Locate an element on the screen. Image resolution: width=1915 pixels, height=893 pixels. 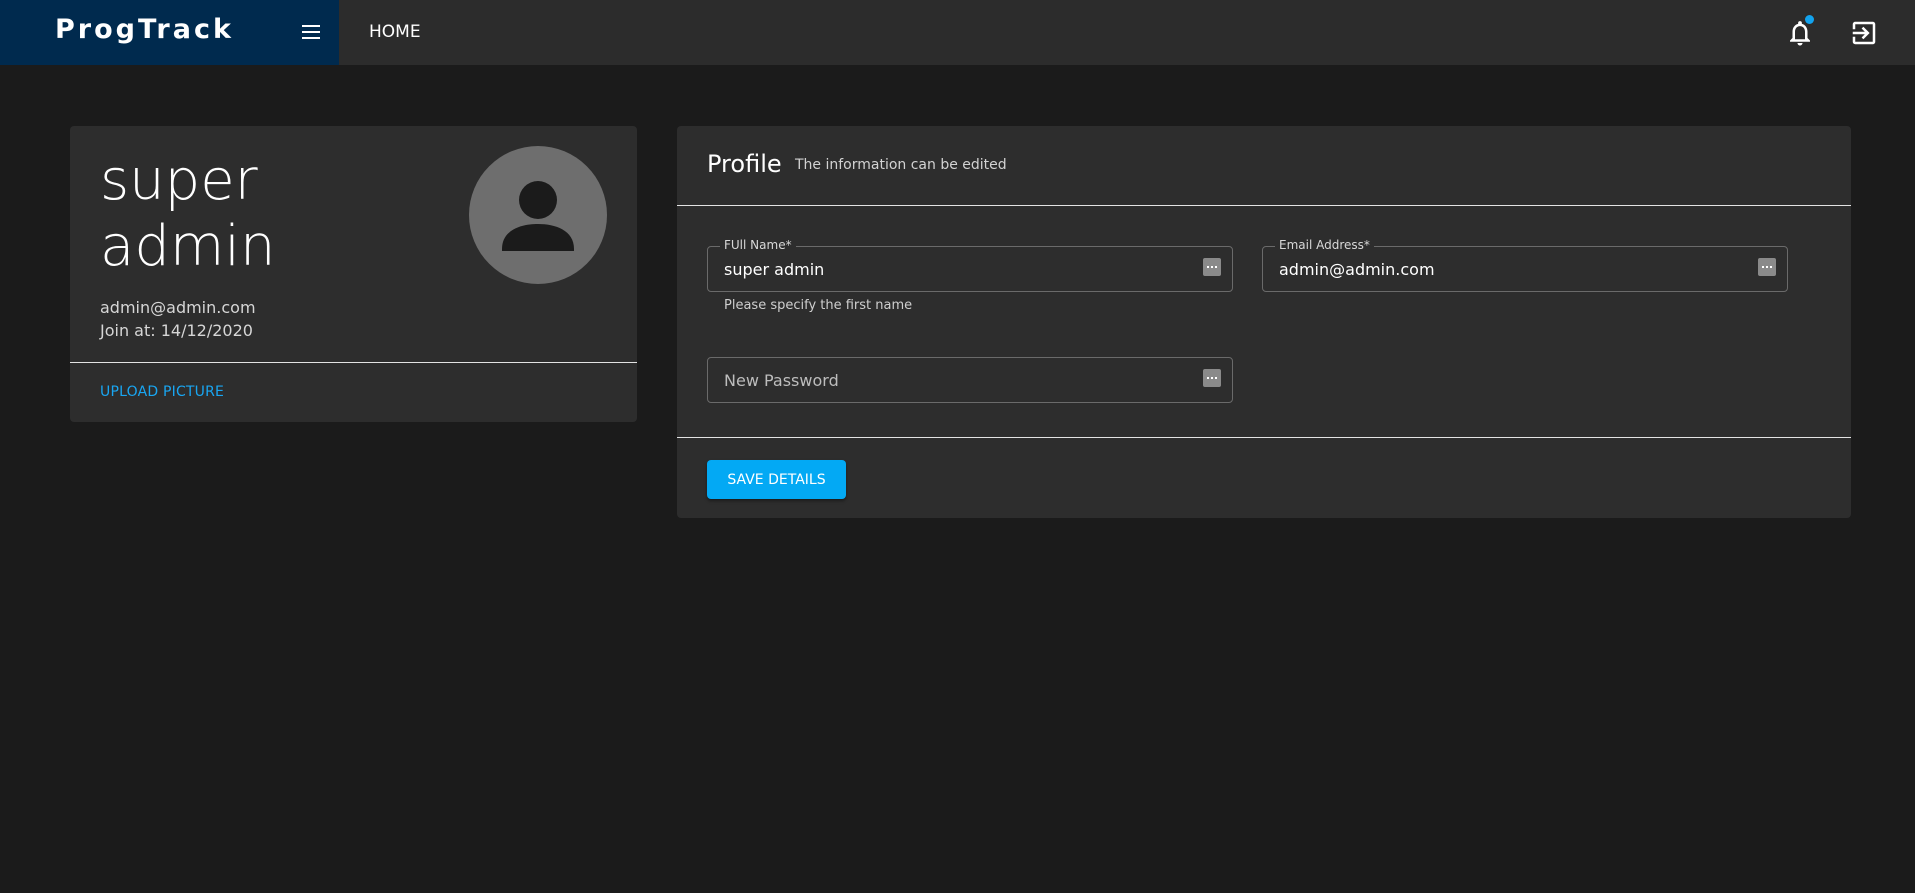
email-field: Email Address* is located at coordinates (1525, 265).